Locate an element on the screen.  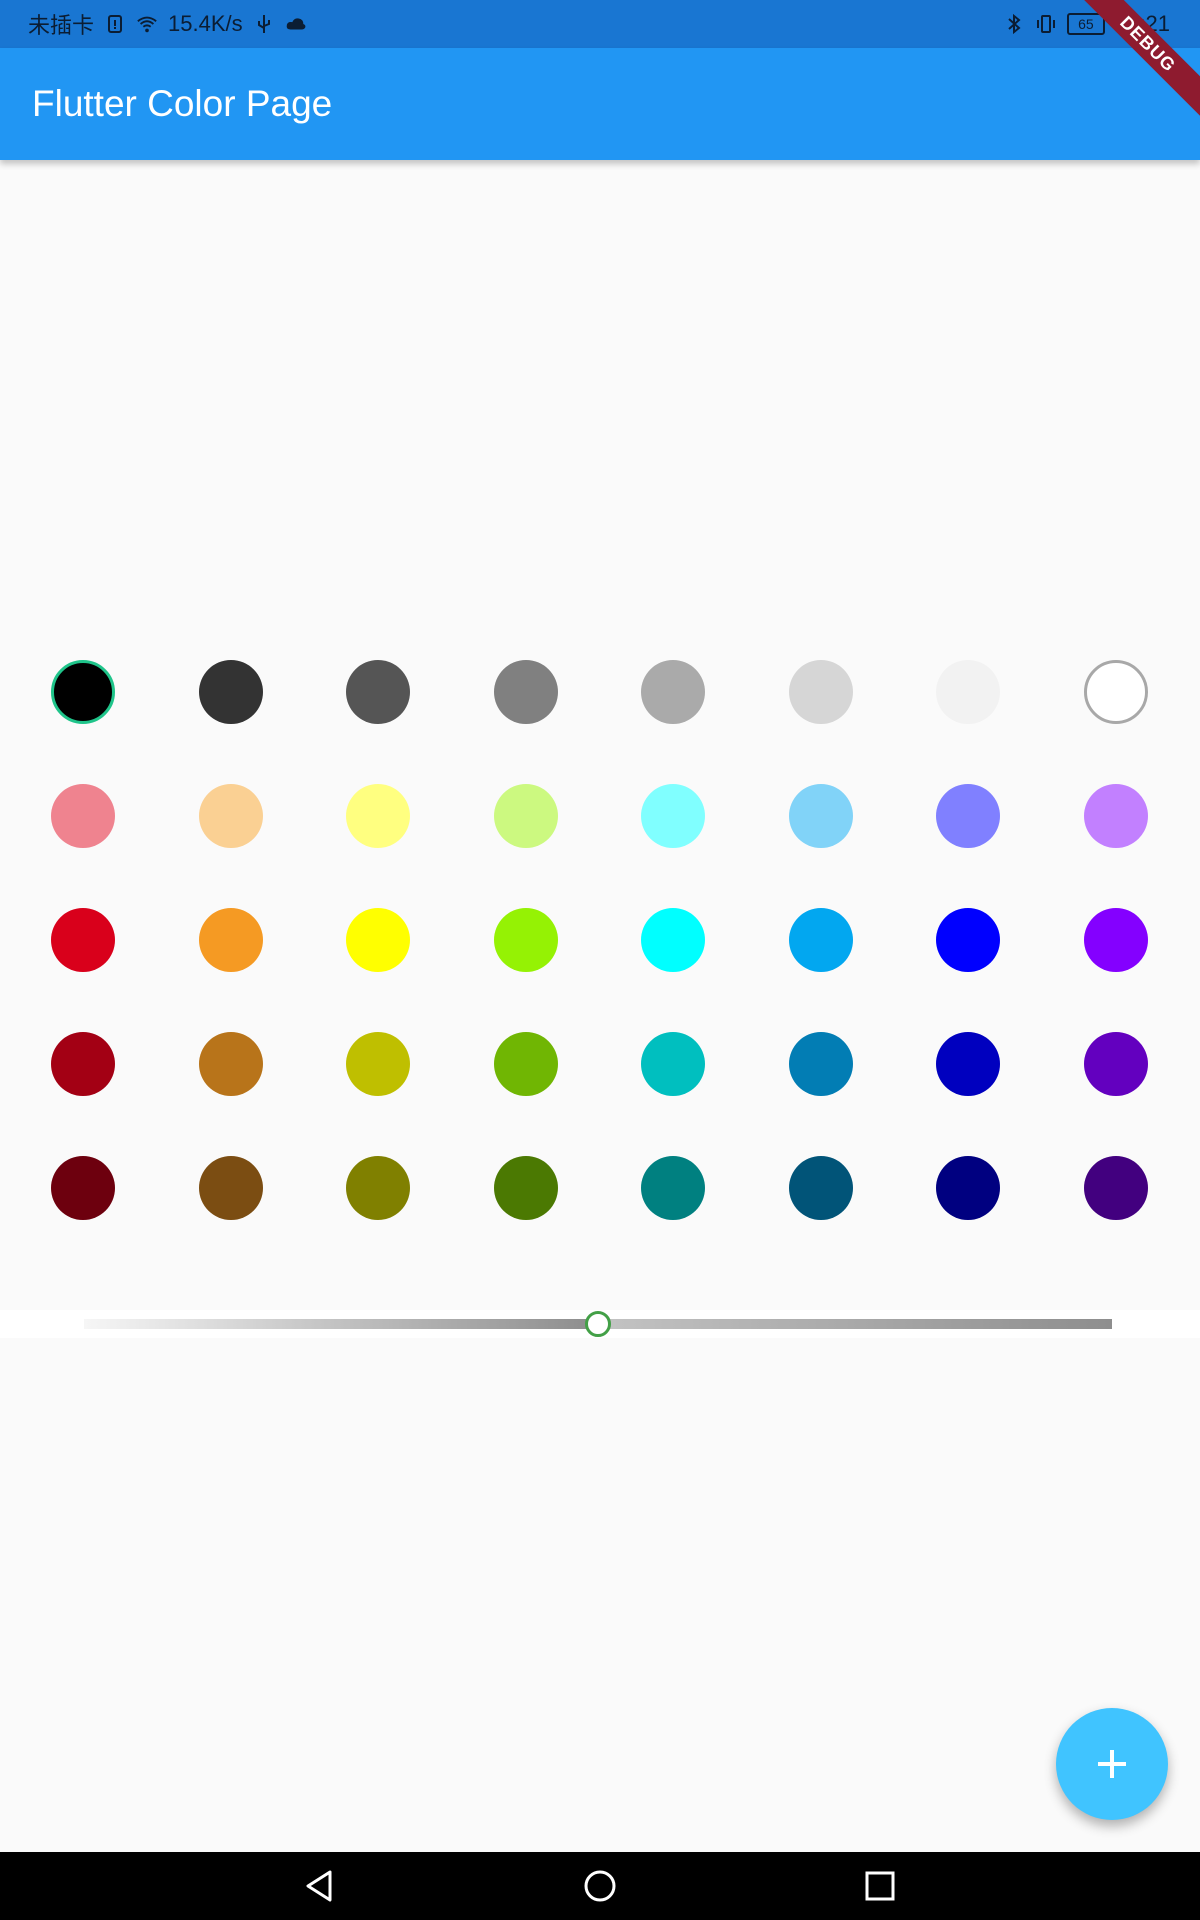
network-speed: 15.4K/s is located at coordinates (205, 23).